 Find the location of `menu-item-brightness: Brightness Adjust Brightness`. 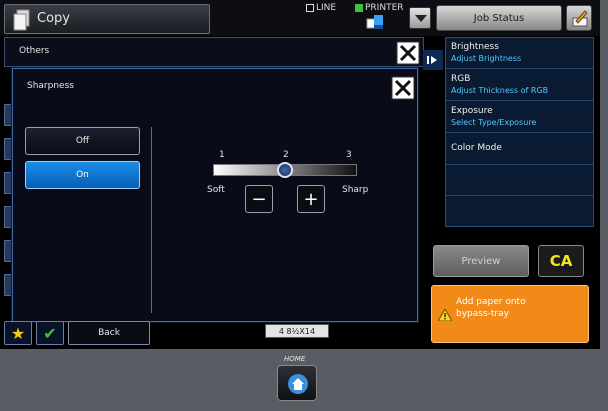

menu-item-brightness: Brightness Adjust Brightness is located at coordinates (519, 53).